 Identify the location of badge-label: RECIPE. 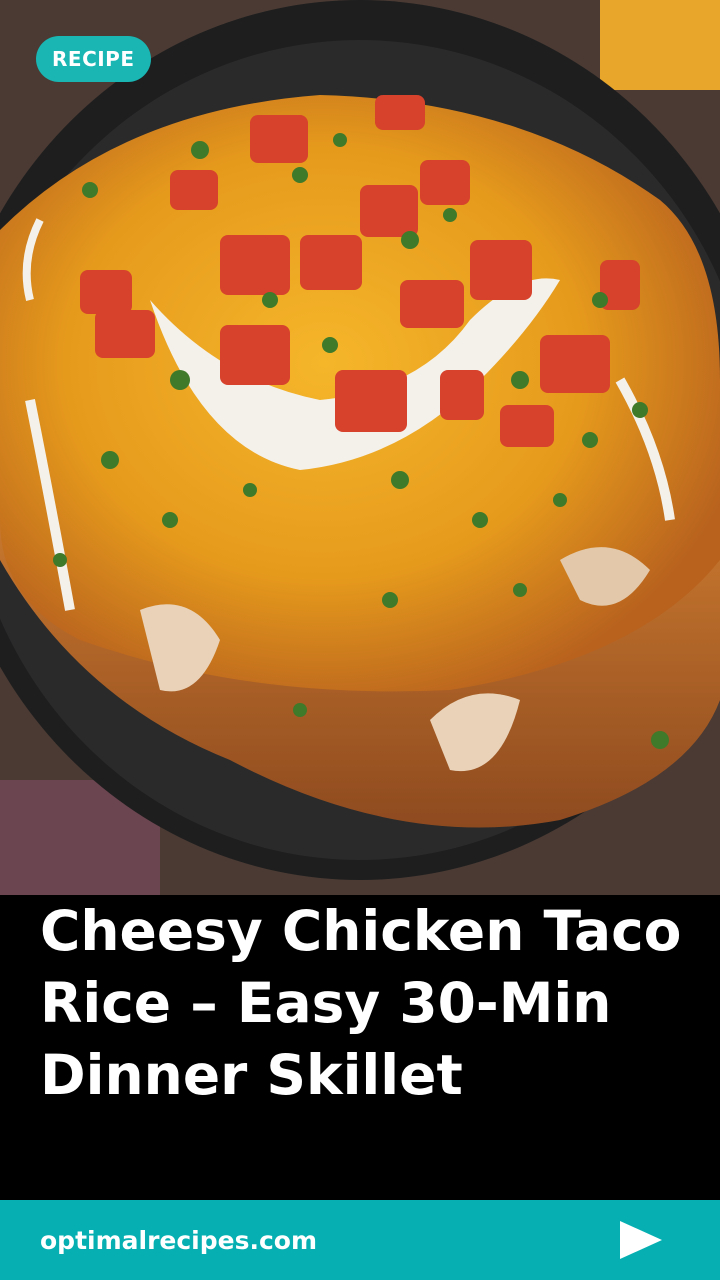
(93, 59).